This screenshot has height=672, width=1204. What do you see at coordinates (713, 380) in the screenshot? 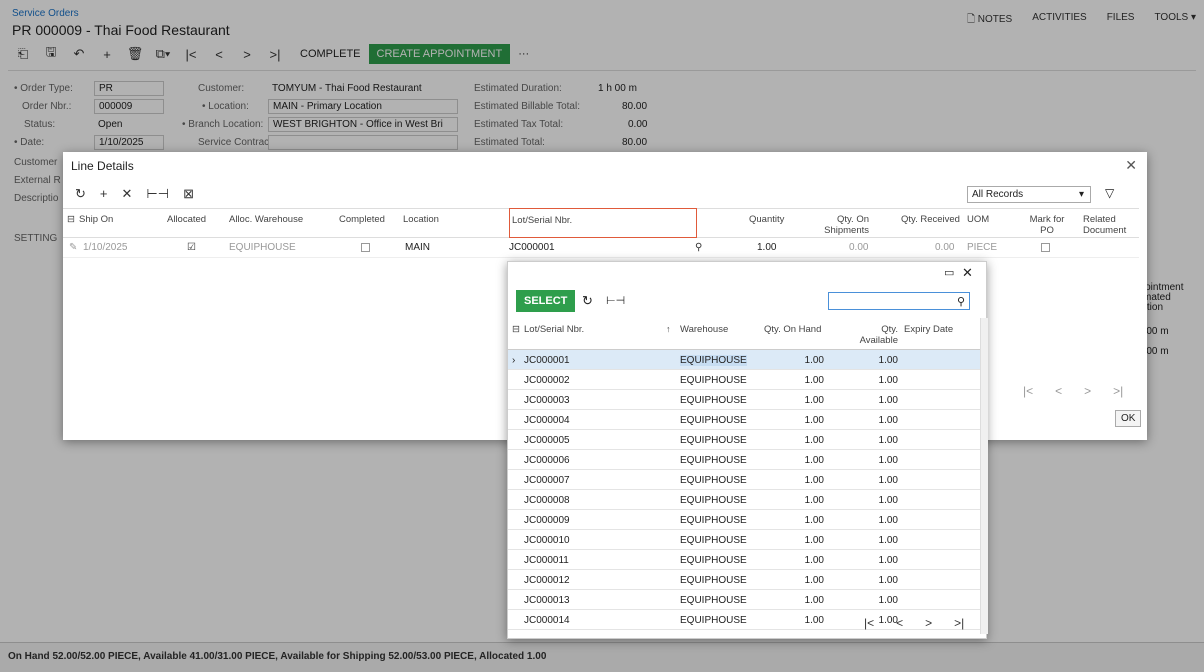
I see `cell-warehouse: EQUIPHOUSE` at bounding box center [713, 380].